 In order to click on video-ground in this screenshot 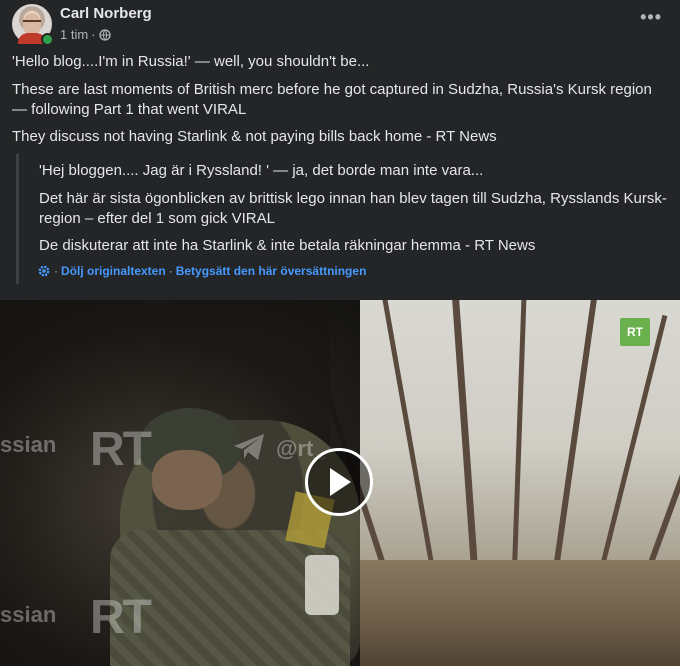, I will do `click(520, 613)`.